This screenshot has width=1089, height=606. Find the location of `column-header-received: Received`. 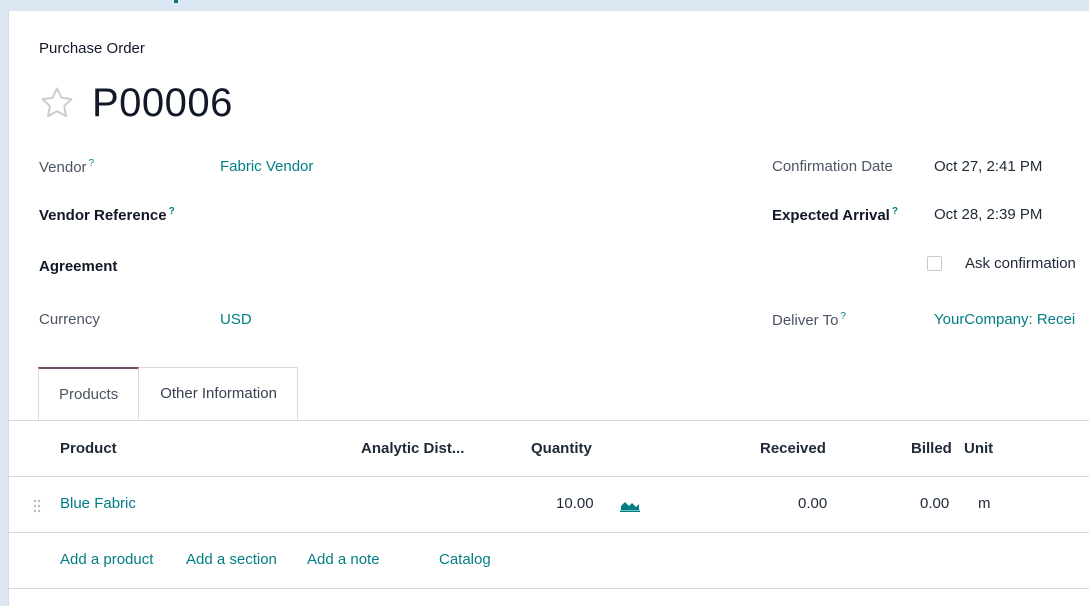

column-header-received: Received is located at coordinates (793, 448).